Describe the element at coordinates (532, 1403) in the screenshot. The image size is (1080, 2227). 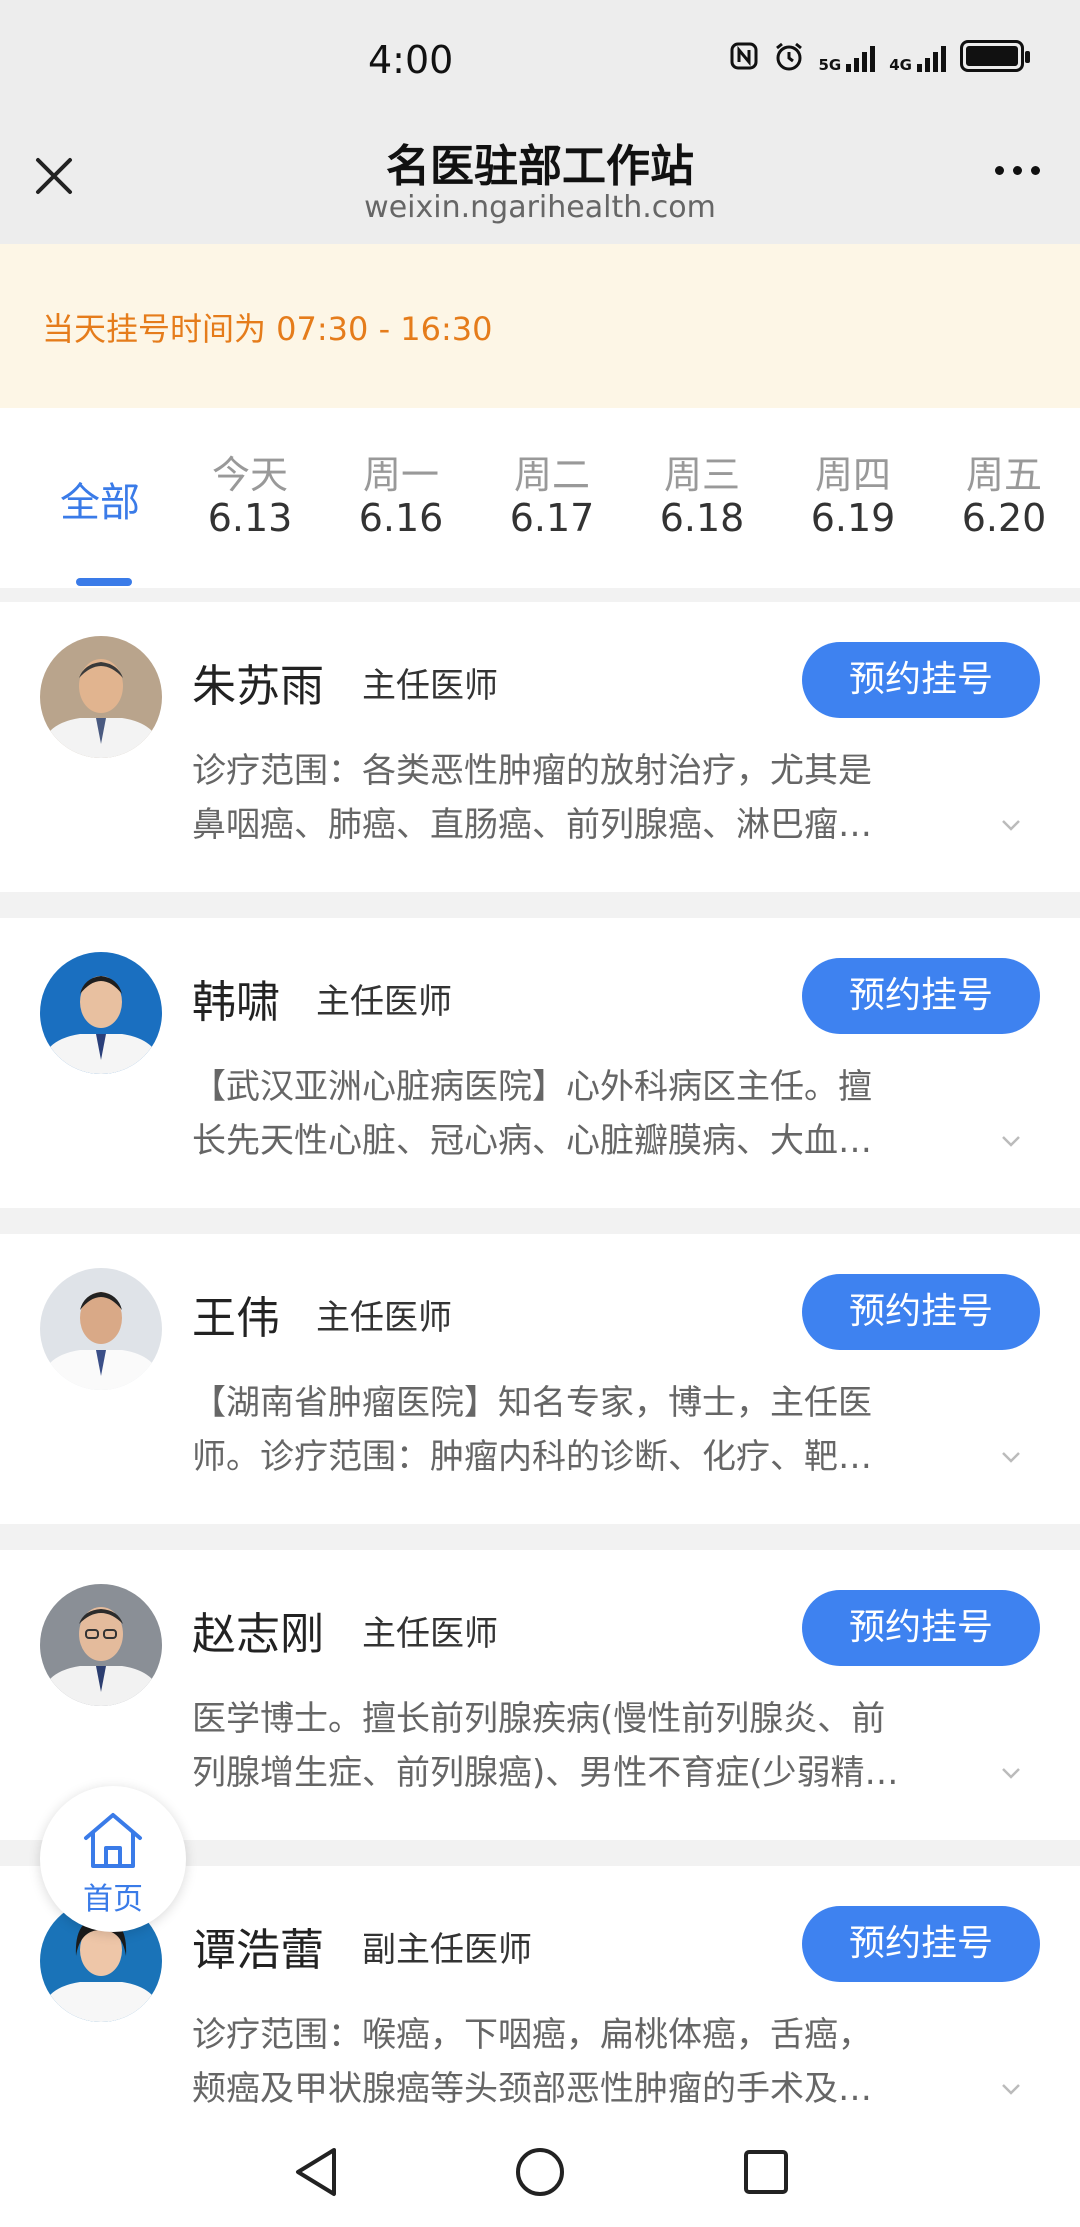
I see `description-line: 【湖南省肿瘤医院】知名专家，博士，主任医` at that location.